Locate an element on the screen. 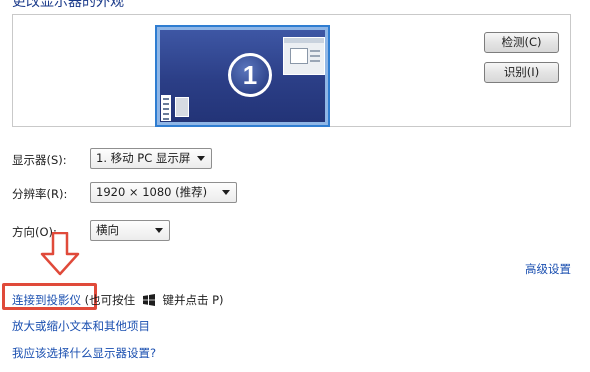 The width and height of the screenshot is (590, 372). resolution-select: 1920 × 1080 (推荐) is located at coordinates (163, 192).